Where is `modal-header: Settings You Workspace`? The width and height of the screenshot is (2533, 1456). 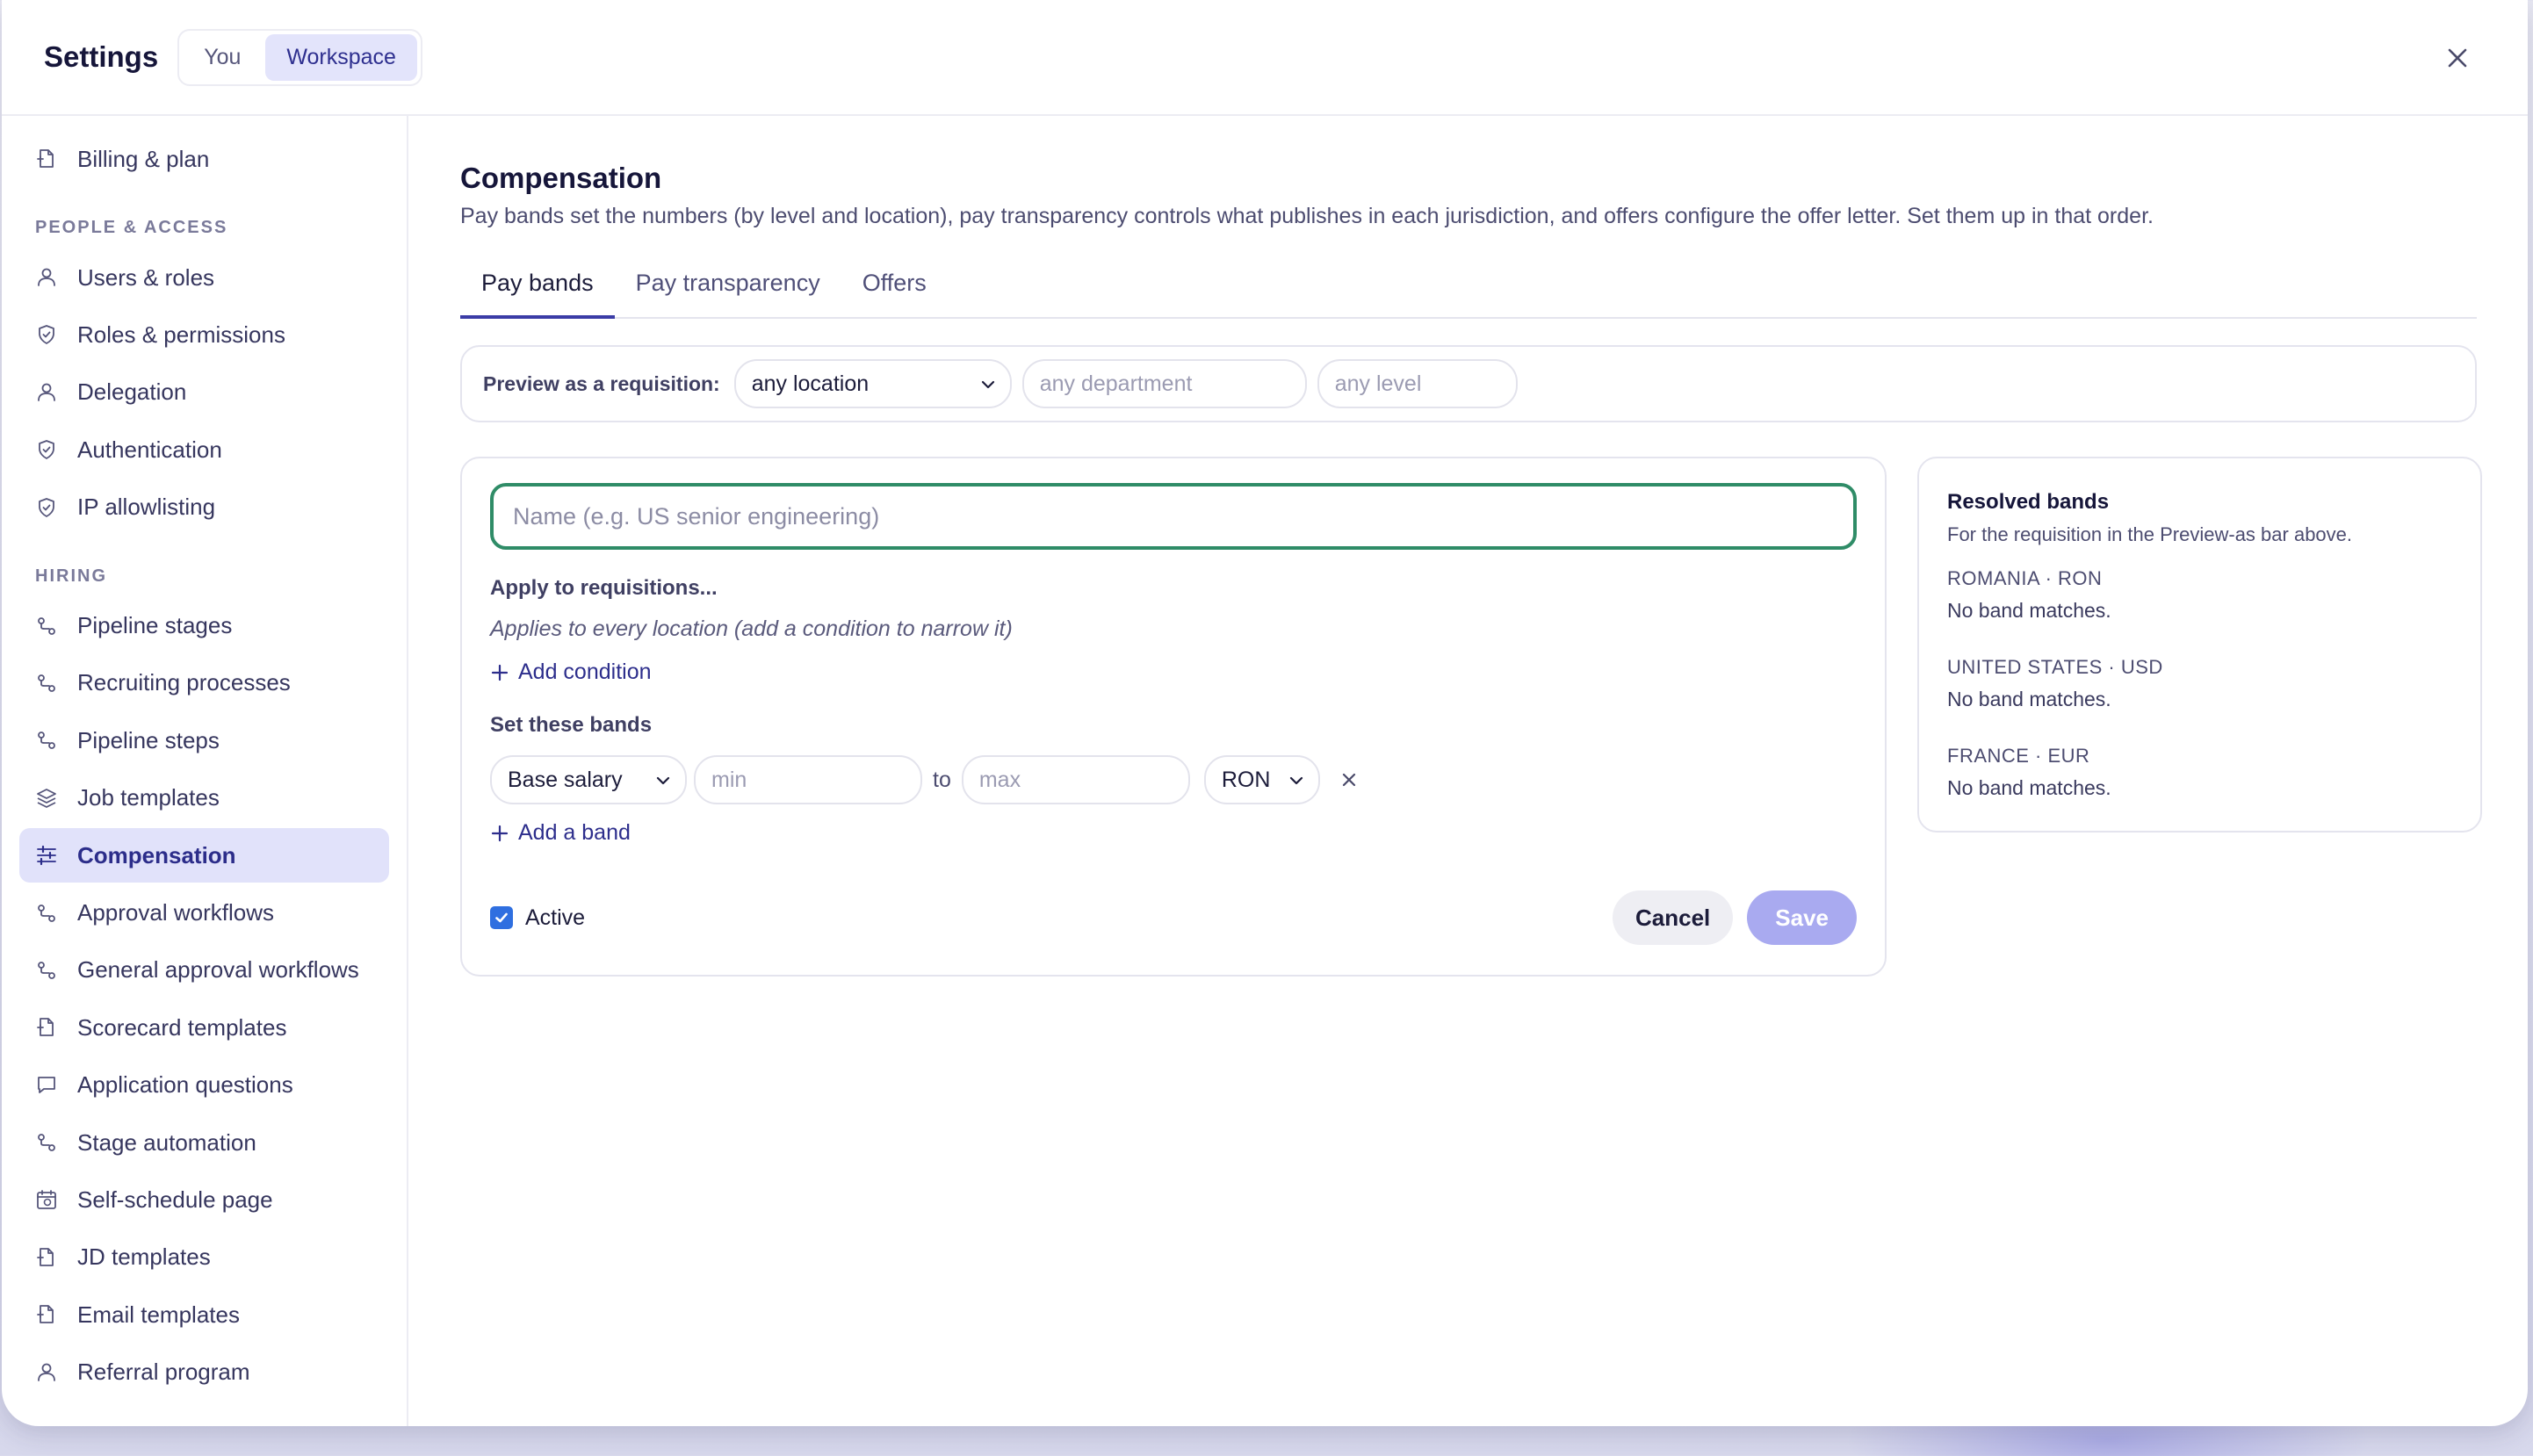
modal-header: Settings You Workspace is located at coordinates (1265, 58).